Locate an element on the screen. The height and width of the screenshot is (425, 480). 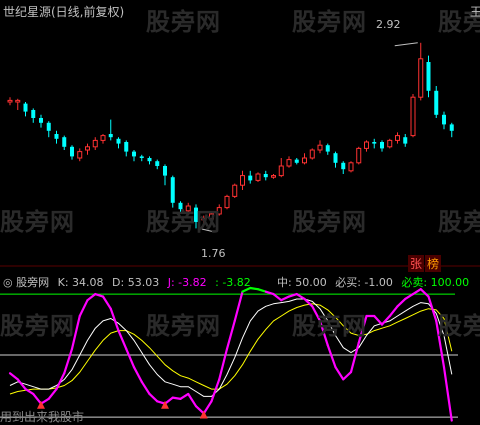
indicator-name: 股旁网 is located at coordinates (33, 282).